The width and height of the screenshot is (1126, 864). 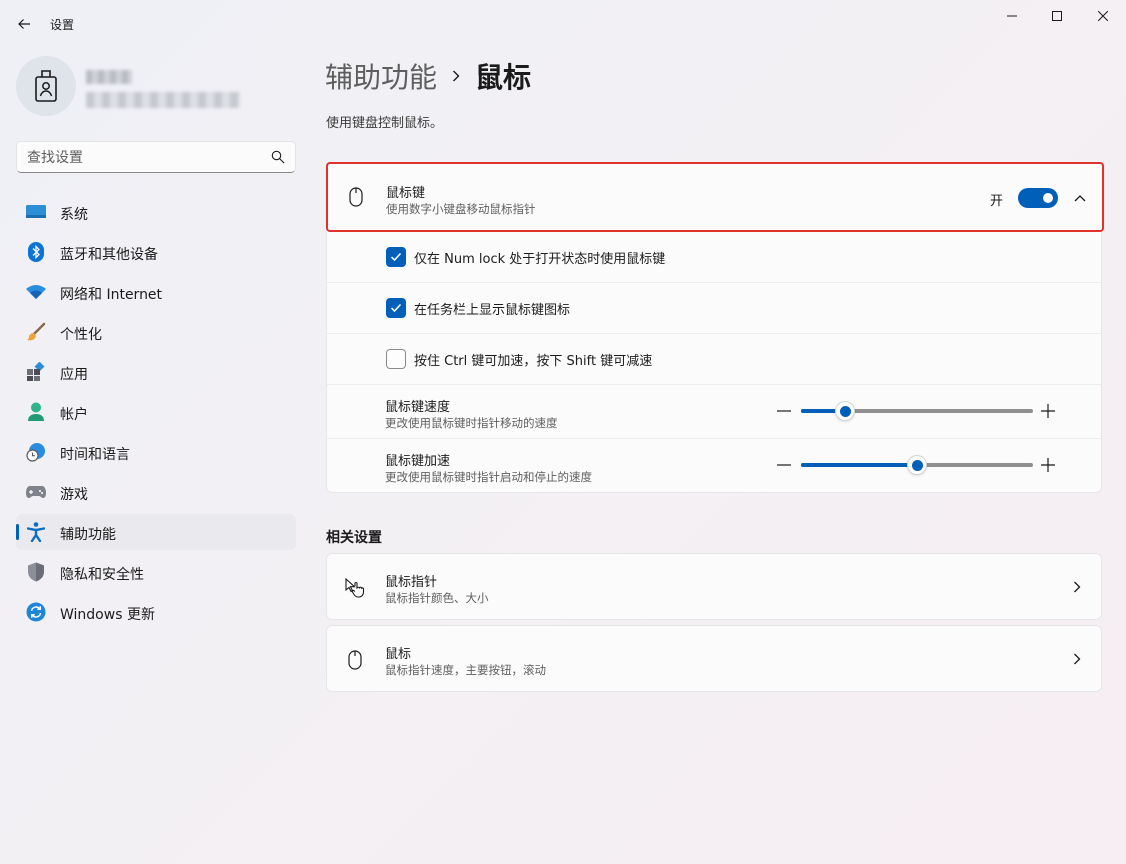 What do you see at coordinates (111, 295) in the screenshot?
I see `sidebar-item-label: 网络和 Internet` at bounding box center [111, 295].